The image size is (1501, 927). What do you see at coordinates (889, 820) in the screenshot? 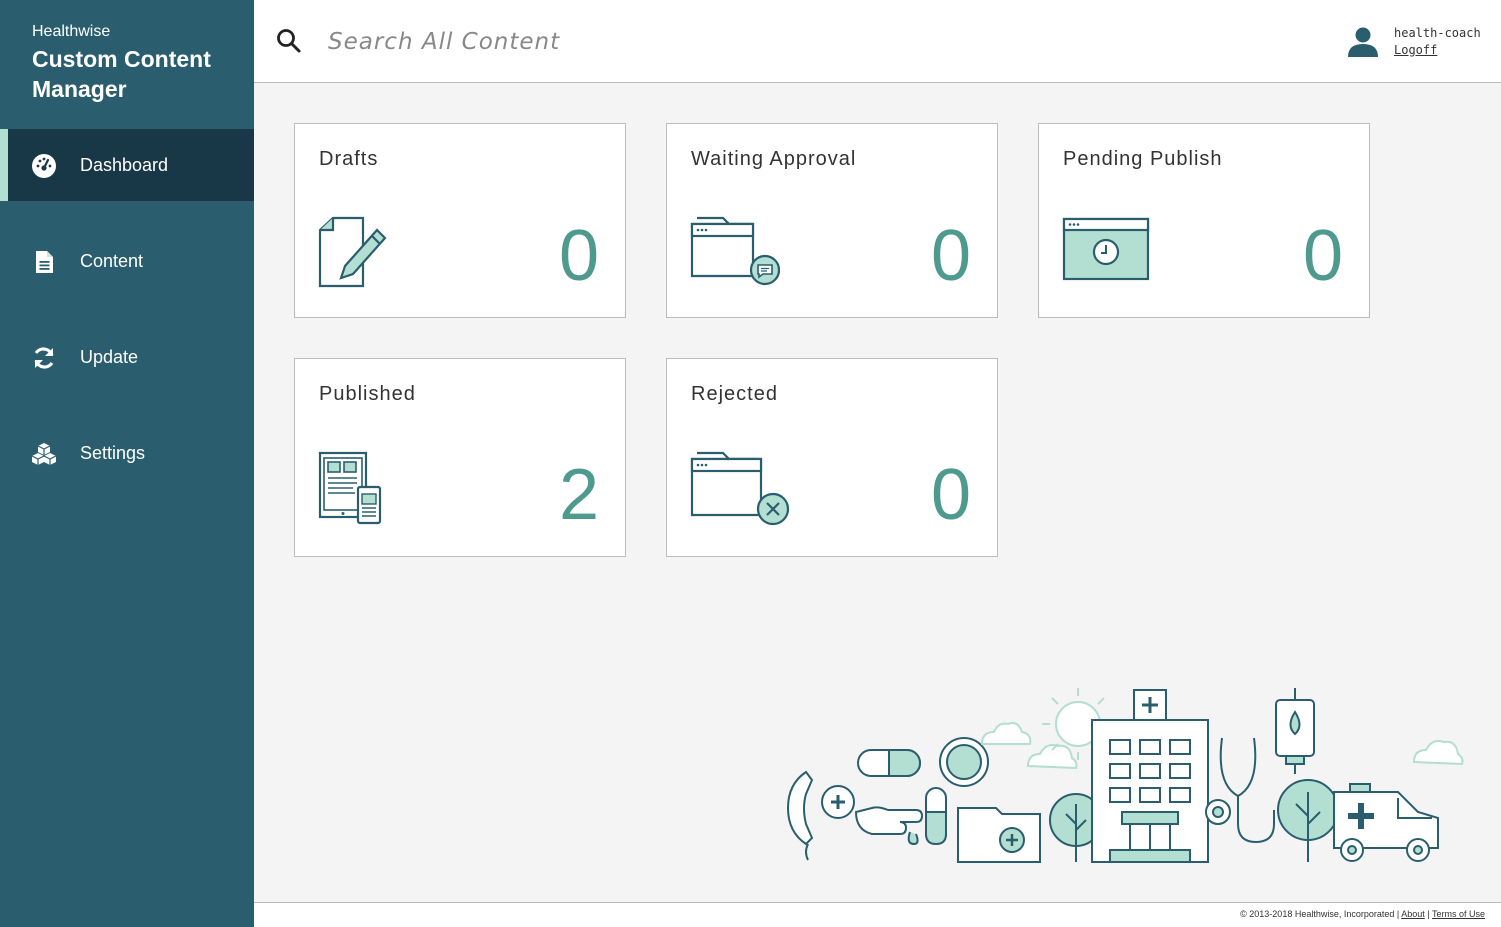
I see `hand-icon` at bounding box center [889, 820].